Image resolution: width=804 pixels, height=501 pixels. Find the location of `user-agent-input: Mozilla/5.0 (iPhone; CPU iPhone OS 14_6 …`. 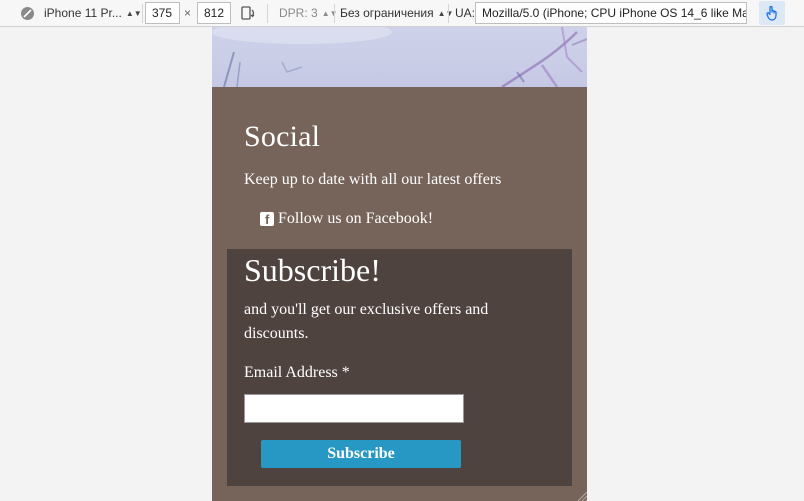

user-agent-input: Mozilla/5.0 (iPhone; CPU iPhone OS 14_6 … is located at coordinates (611, 13).